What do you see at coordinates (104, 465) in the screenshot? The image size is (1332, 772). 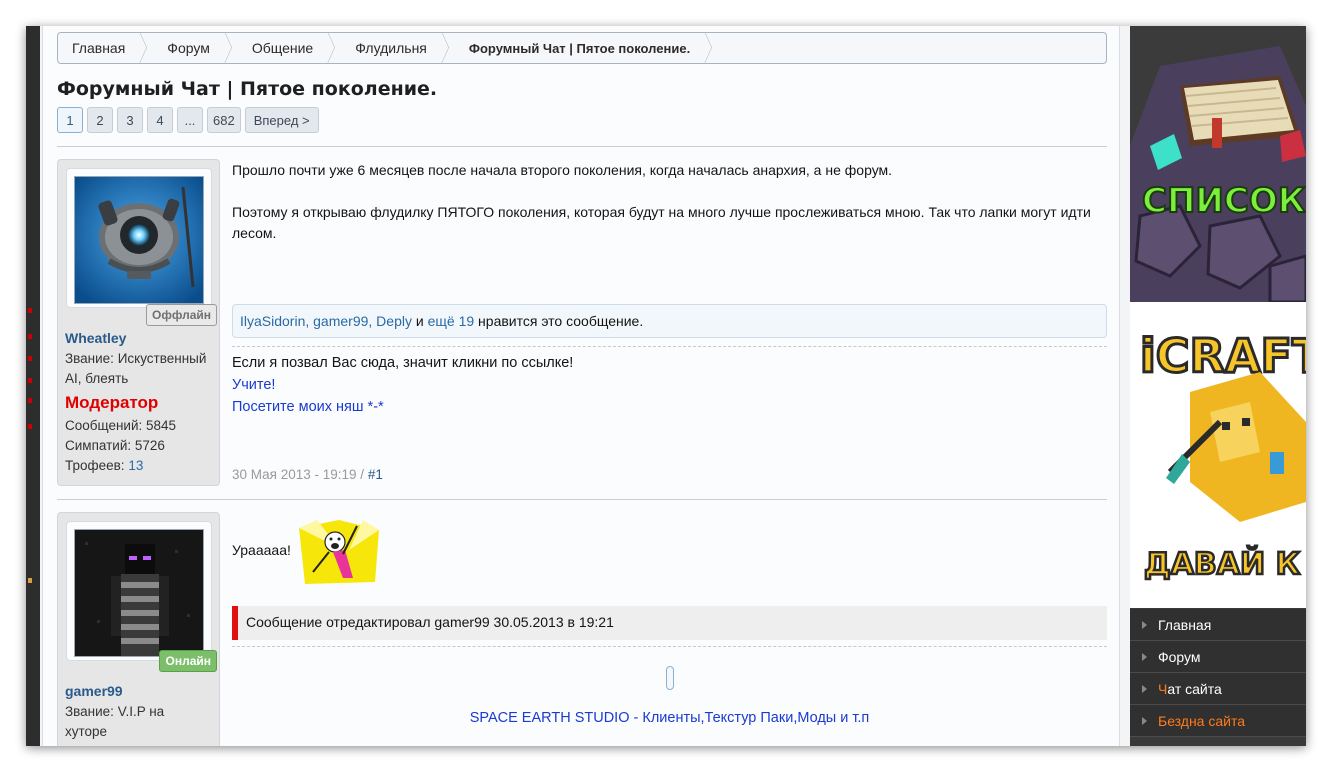 I see `trophies: Трофеев: 13` at bounding box center [104, 465].